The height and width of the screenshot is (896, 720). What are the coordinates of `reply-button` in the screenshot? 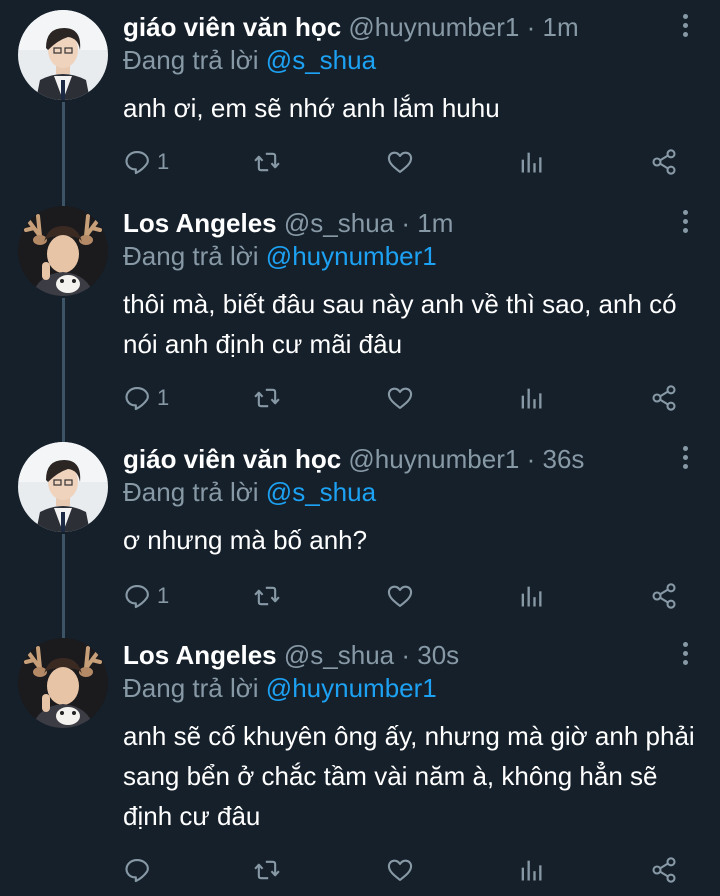 It's located at (140, 870).